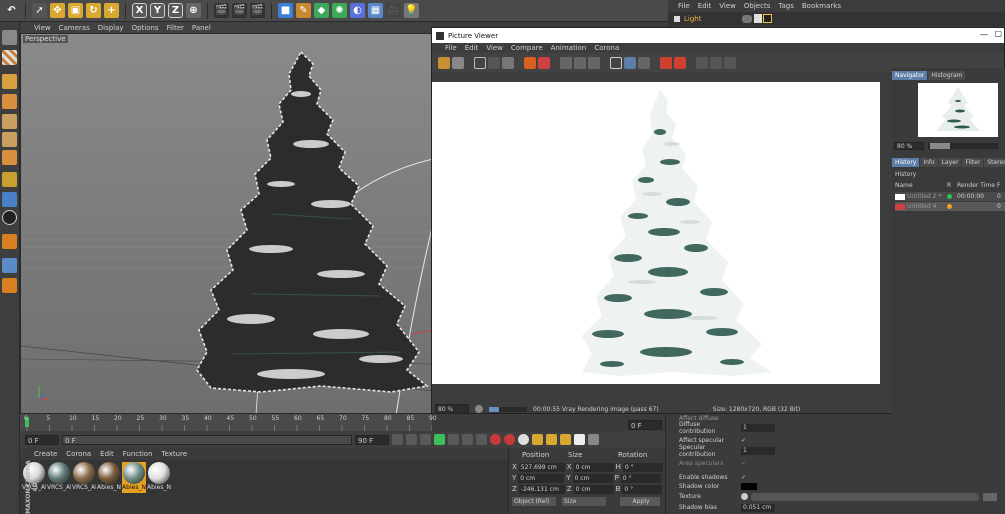 Image resolution: width=1005 pixels, height=514 pixels. I want to click on pv-menu-corona: Corona, so click(606, 48).